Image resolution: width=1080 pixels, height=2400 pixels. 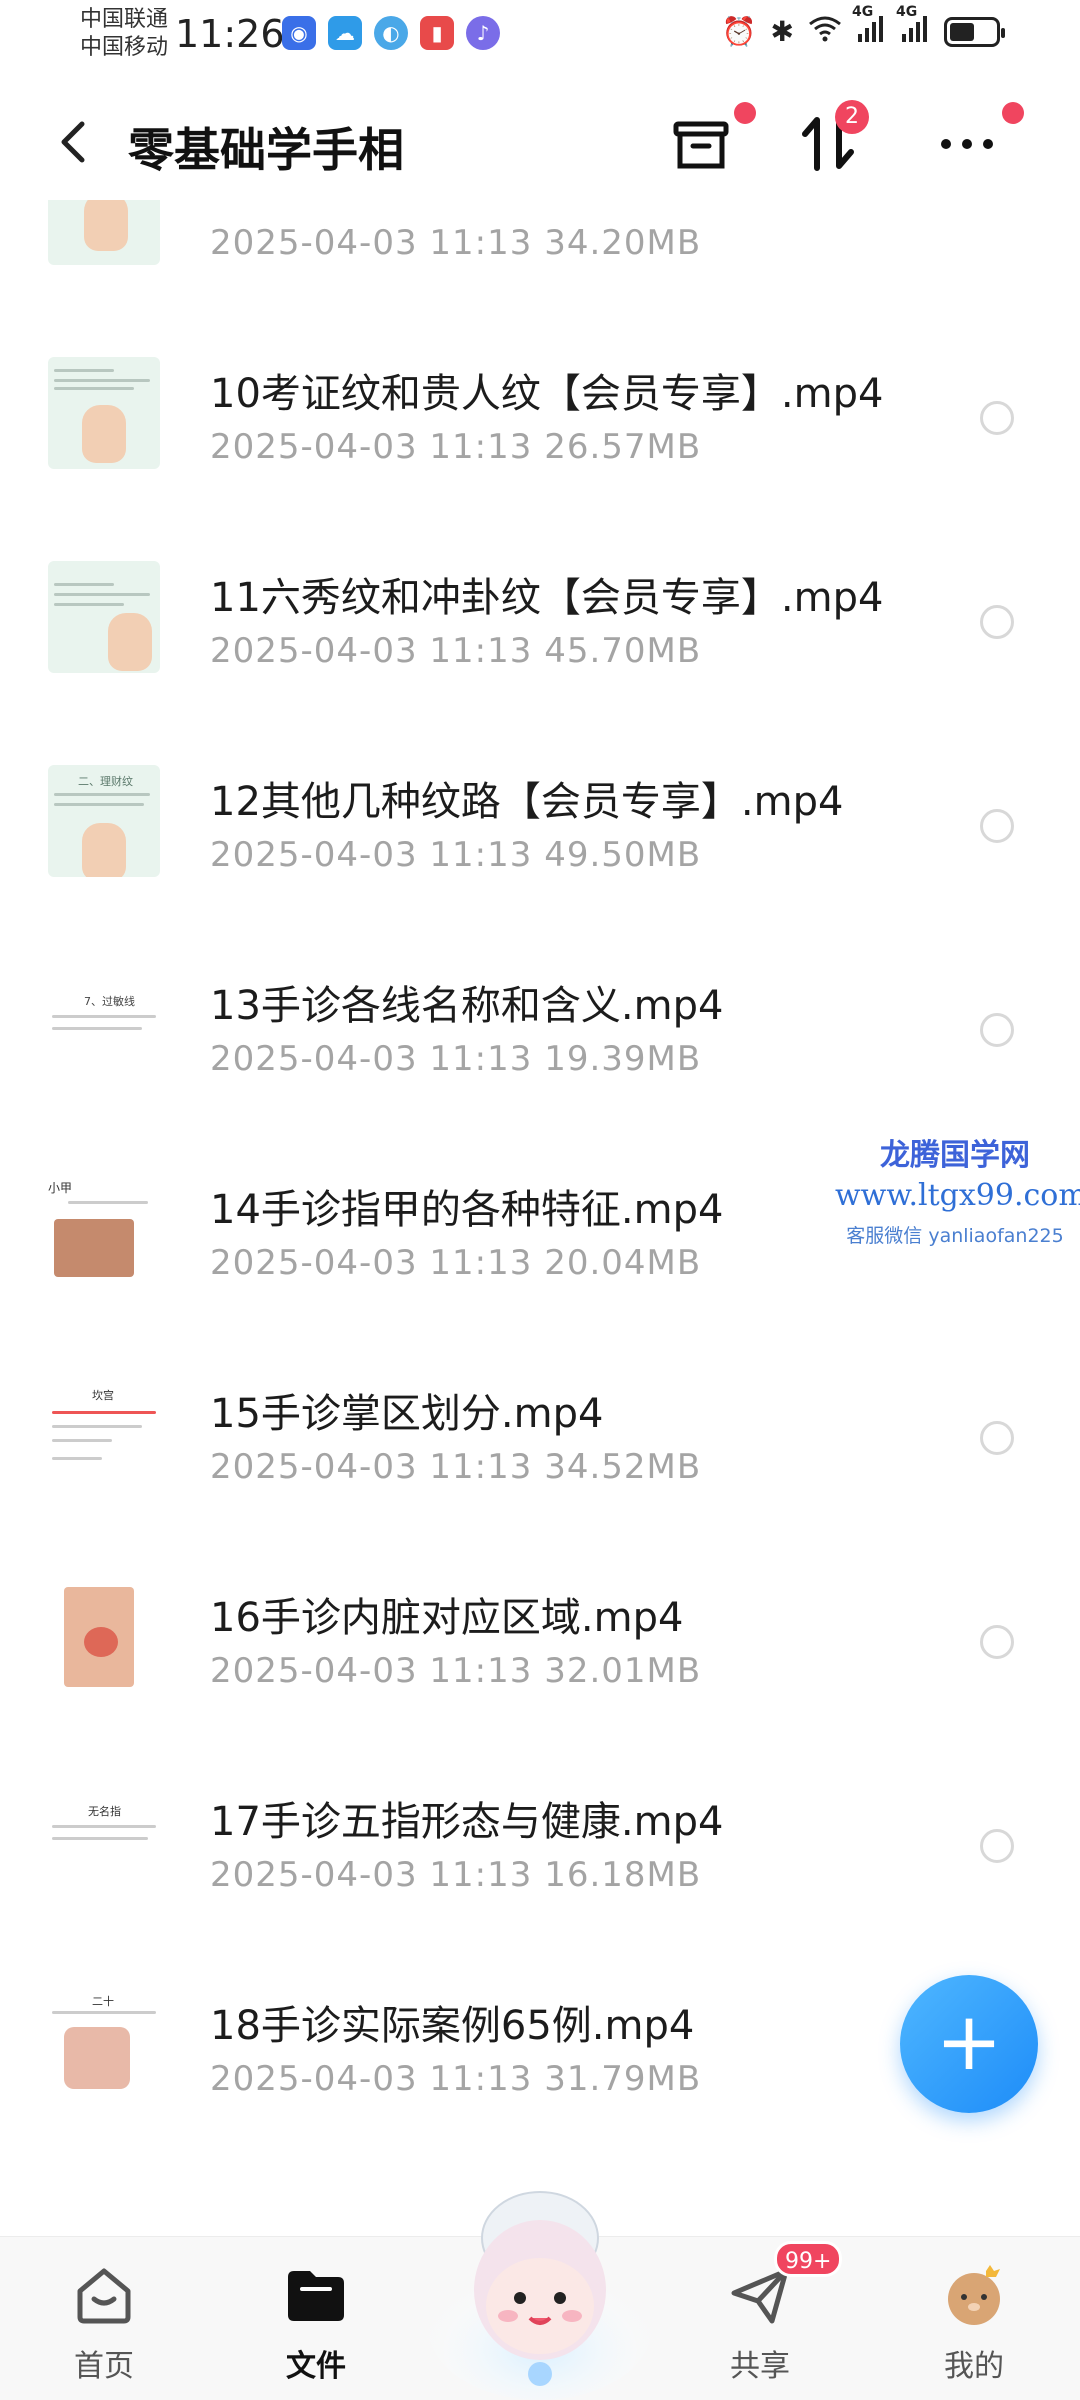 I want to click on thumb-caption: 坎宫, so click(x=103, y=1395).